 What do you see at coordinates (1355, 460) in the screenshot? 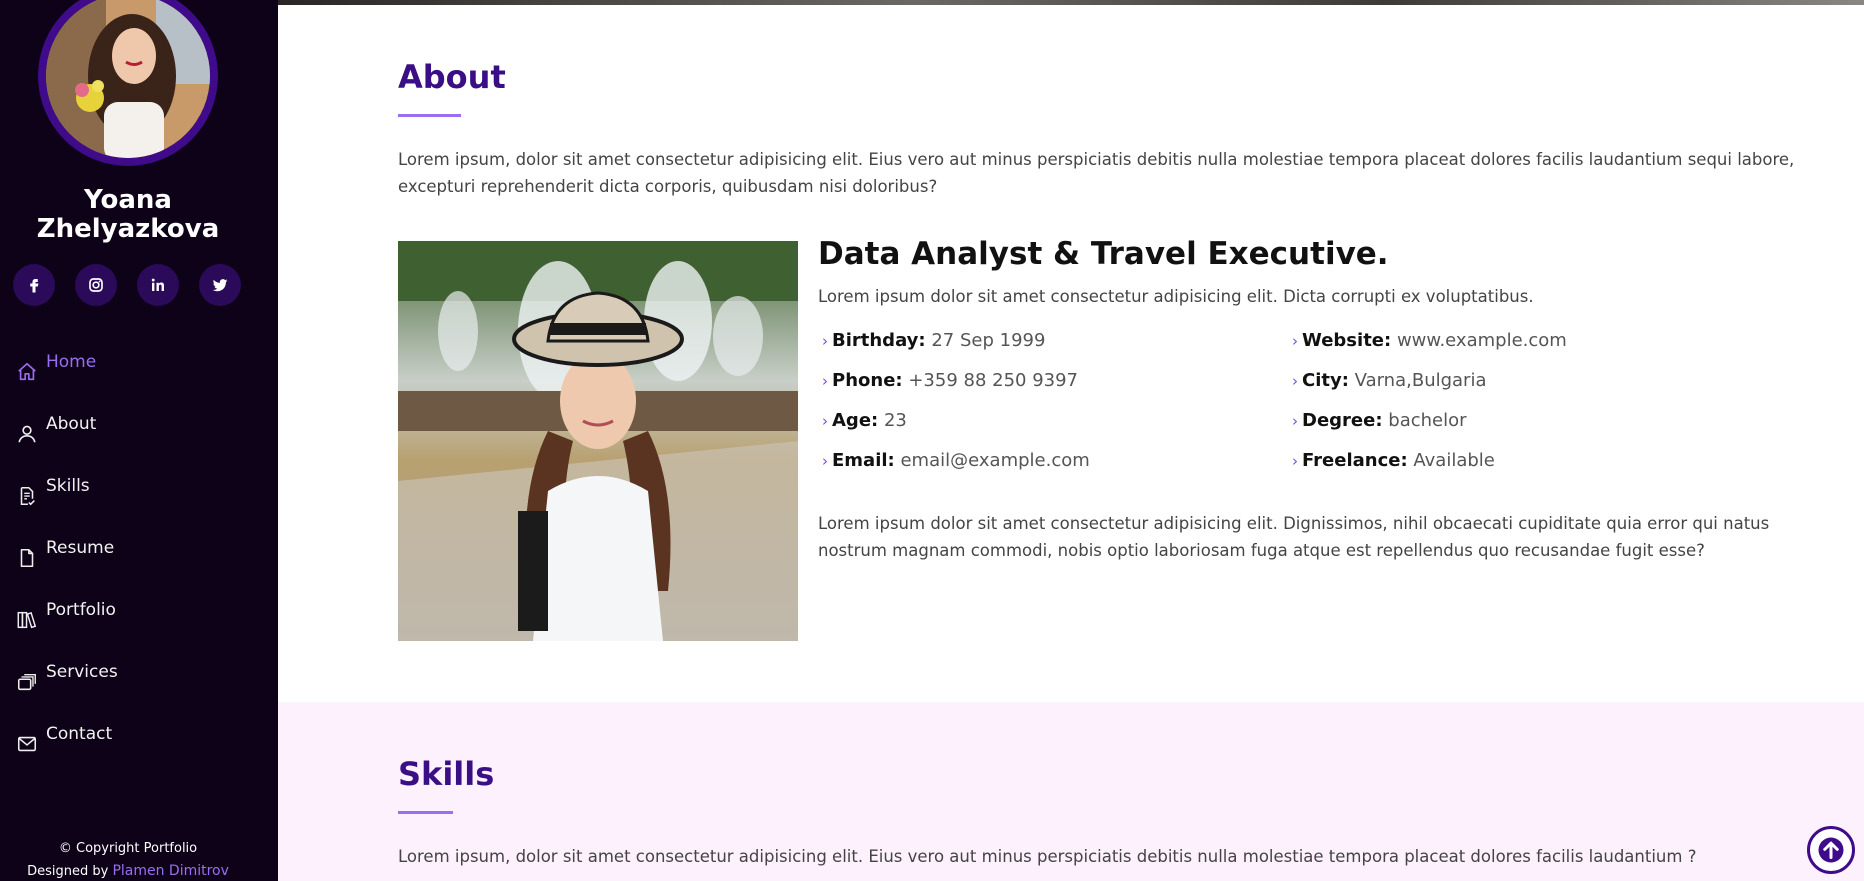
I see `fact-label: Freelance:` at bounding box center [1355, 460].